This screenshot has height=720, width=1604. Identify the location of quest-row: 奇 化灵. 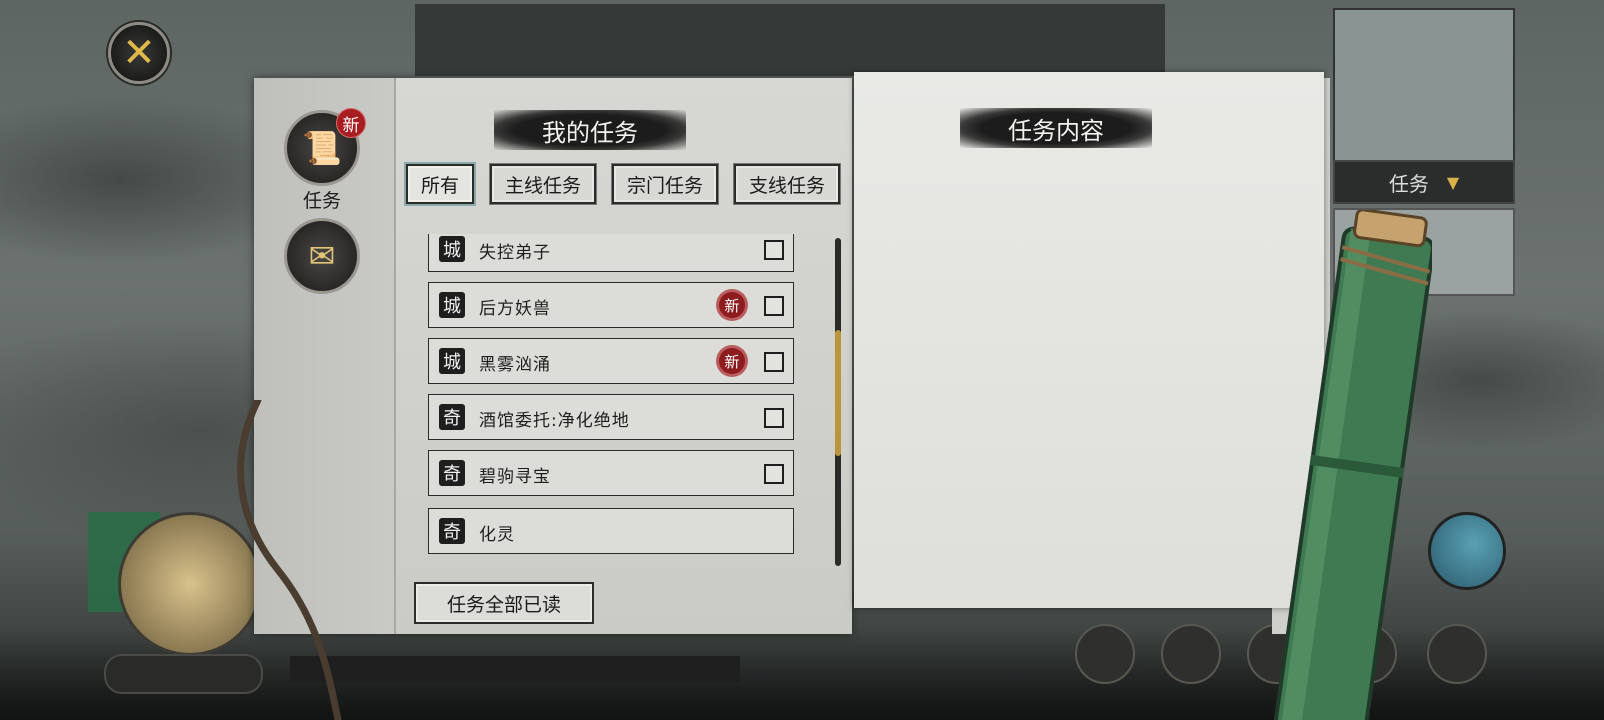
(611, 531).